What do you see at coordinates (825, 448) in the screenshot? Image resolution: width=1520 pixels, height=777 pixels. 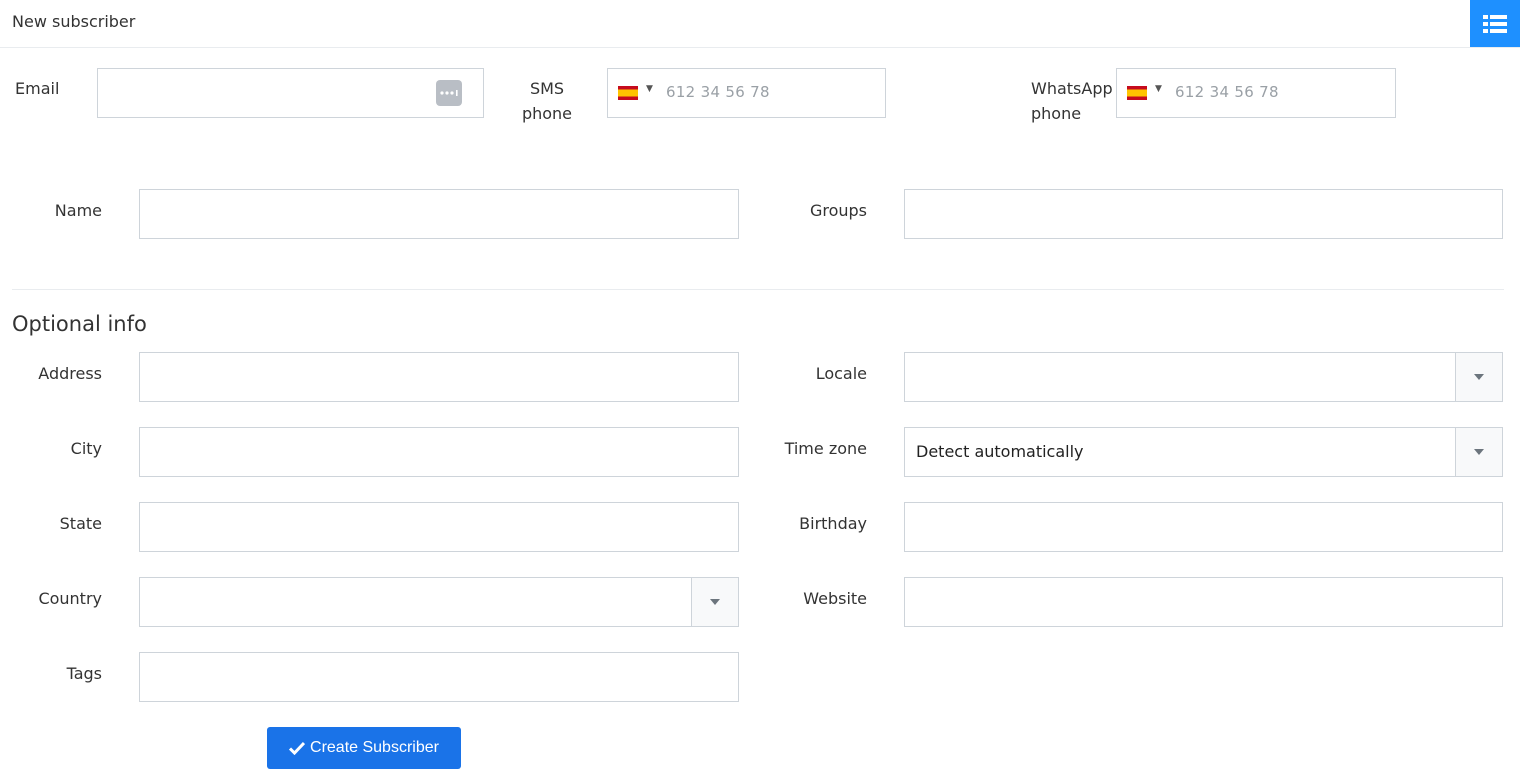 I see `timezone-label: Time zone` at bounding box center [825, 448].